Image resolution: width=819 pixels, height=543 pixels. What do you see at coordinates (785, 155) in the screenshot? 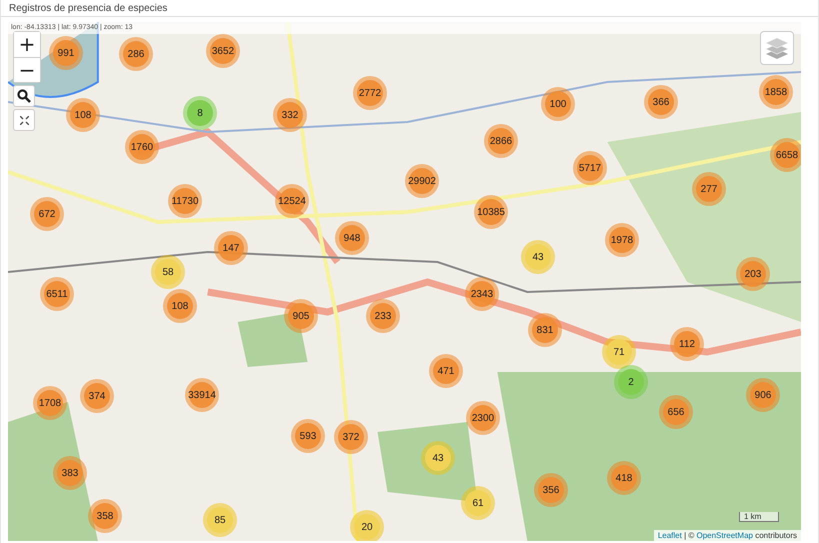
I see `cluster-marker: 6658` at bounding box center [785, 155].